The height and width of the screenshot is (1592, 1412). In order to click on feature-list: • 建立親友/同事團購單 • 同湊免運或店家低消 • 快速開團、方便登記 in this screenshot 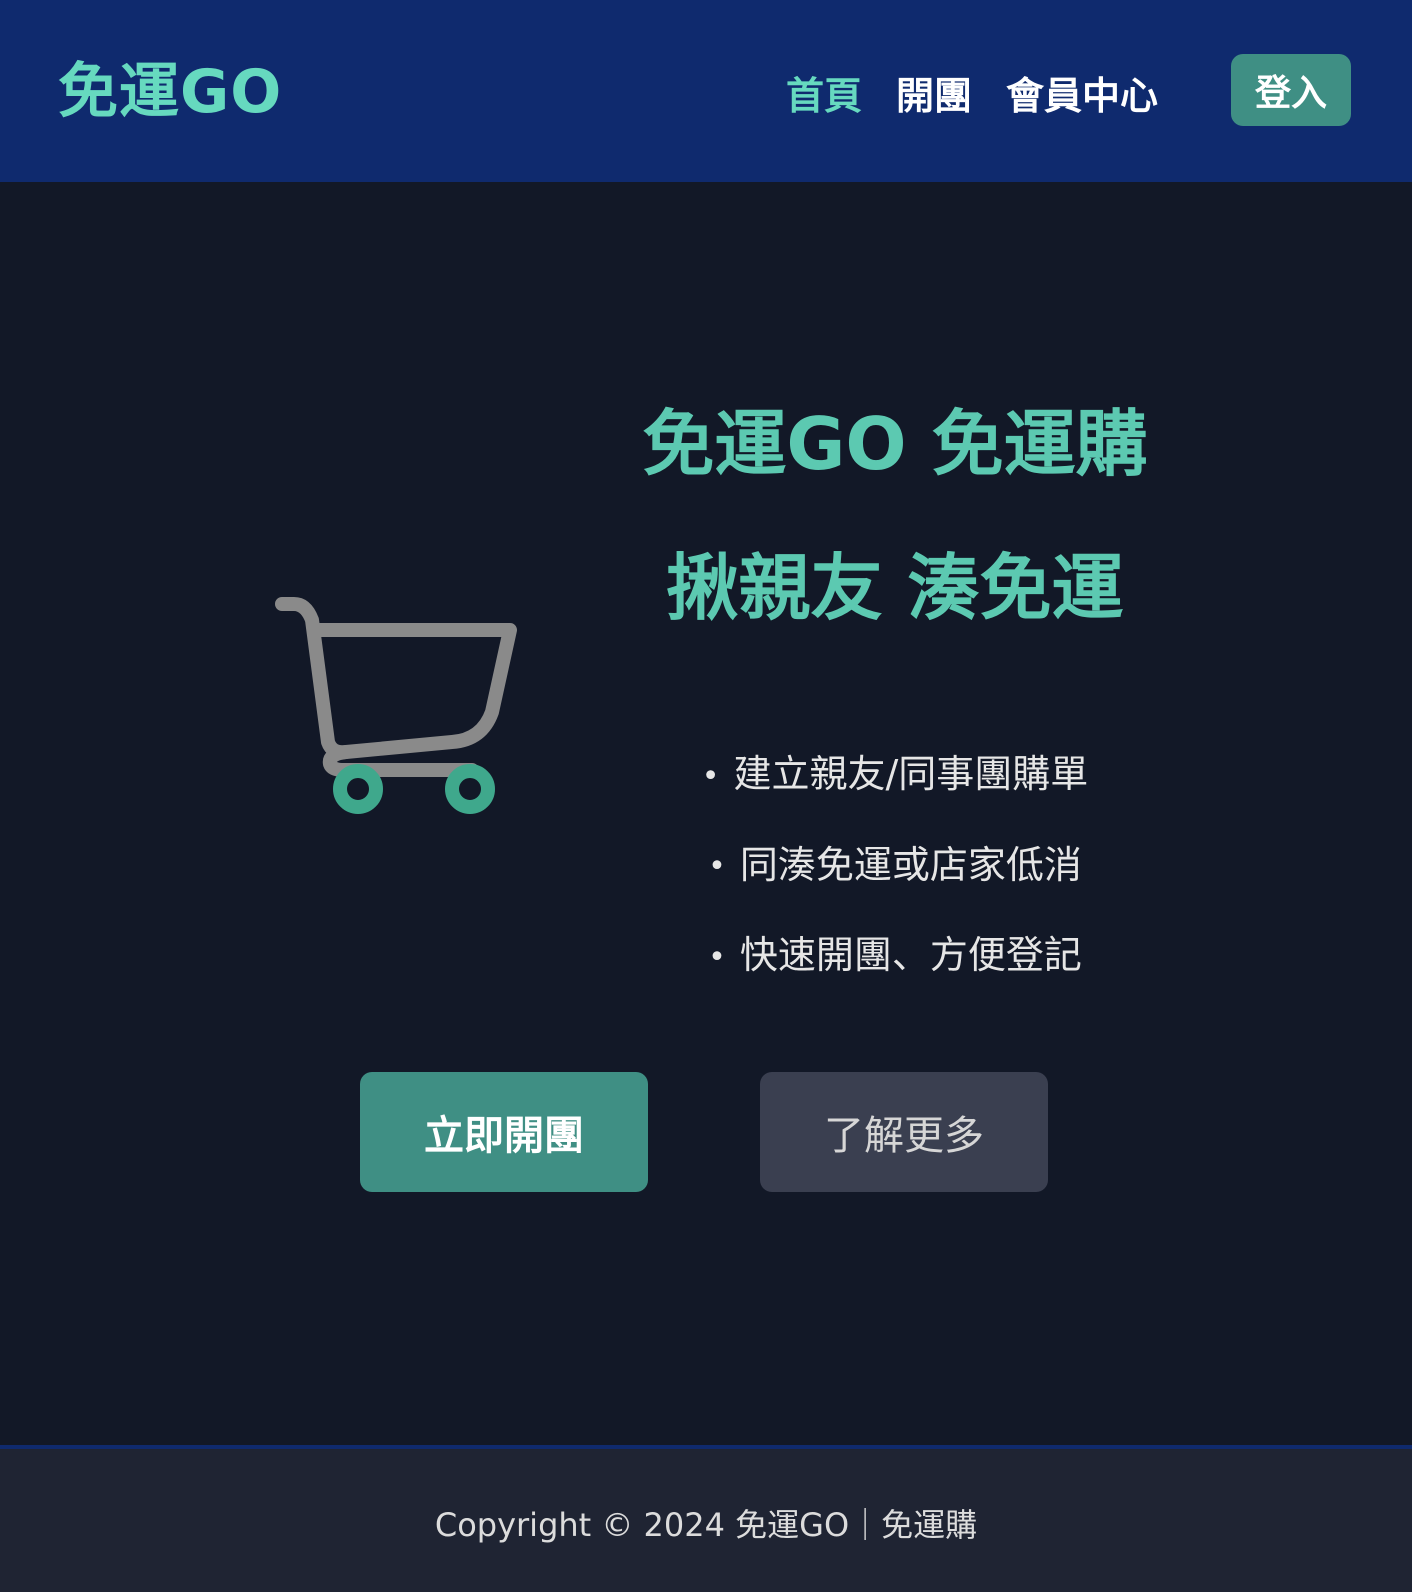, I will do `click(895, 866)`.